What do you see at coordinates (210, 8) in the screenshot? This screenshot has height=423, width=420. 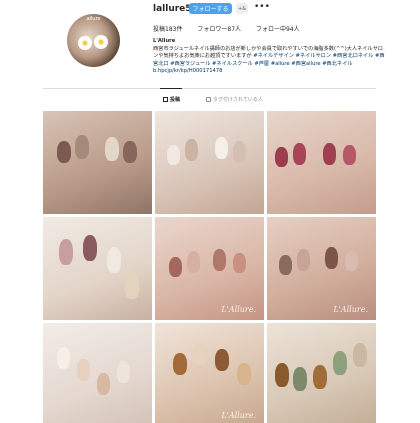 I see `follow-button: フォローする` at bounding box center [210, 8].